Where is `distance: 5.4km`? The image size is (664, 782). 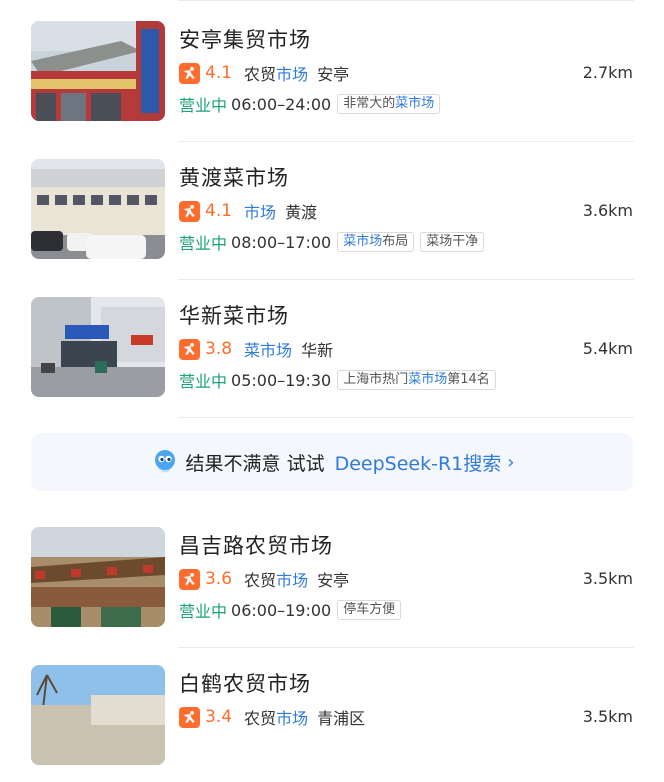 distance: 5.4km is located at coordinates (607, 348).